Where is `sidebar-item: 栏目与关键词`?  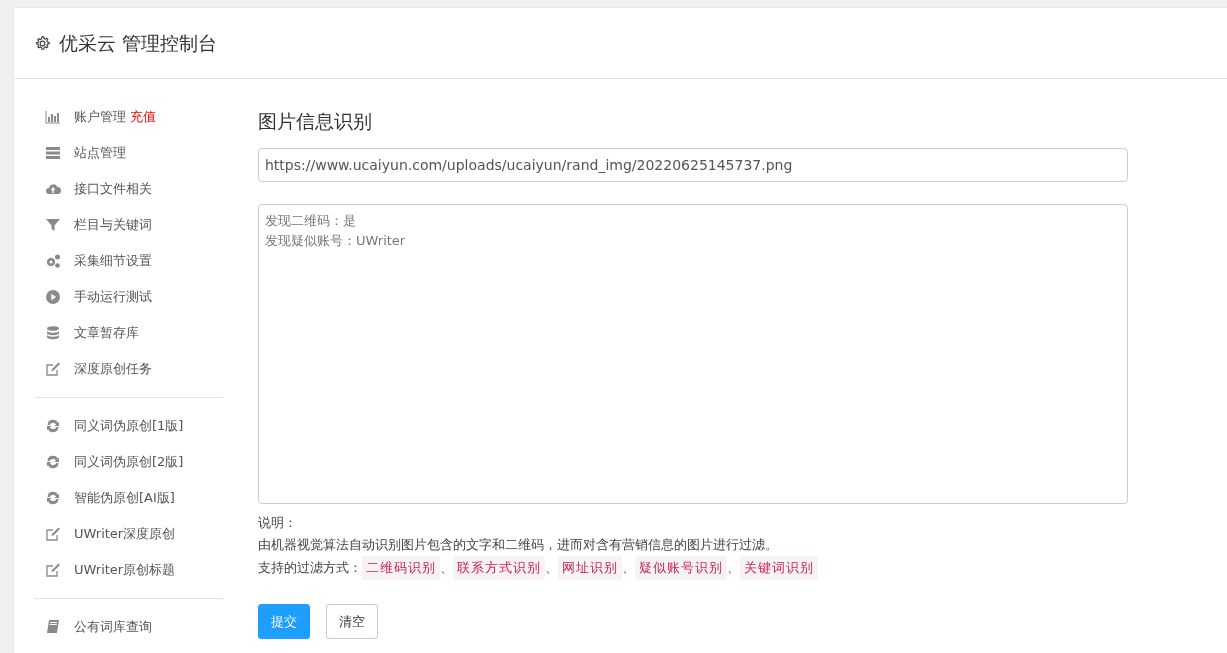
sidebar-item: 栏目与关键词 is located at coordinates (128, 225).